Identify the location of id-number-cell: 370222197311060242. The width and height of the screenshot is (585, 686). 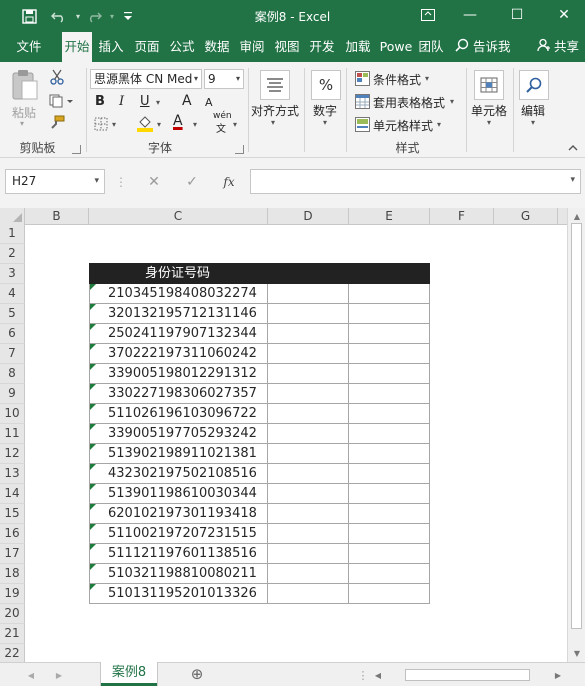
(178, 354).